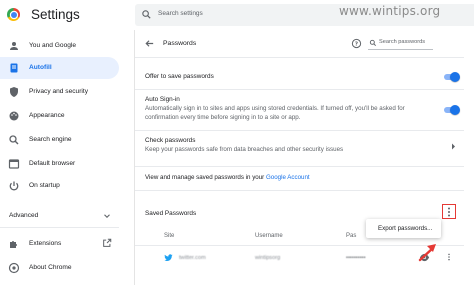  What do you see at coordinates (53, 45) in the screenshot?
I see `sidebar-item-label: You and Google` at bounding box center [53, 45].